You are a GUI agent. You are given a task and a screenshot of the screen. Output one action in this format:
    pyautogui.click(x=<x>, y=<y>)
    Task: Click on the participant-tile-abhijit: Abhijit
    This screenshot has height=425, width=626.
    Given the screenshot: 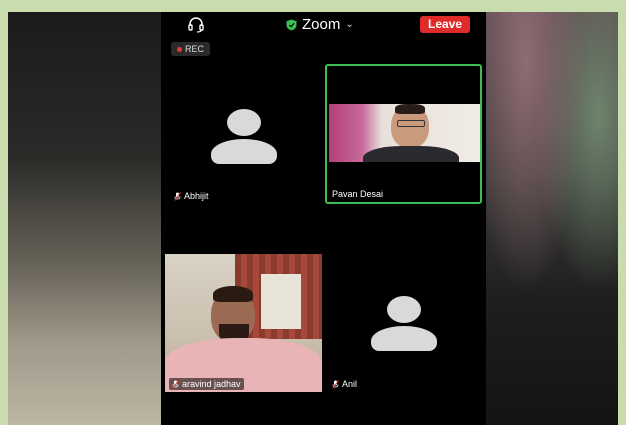 What is the action you would take?
    pyautogui.click(x=244, y=134)
    